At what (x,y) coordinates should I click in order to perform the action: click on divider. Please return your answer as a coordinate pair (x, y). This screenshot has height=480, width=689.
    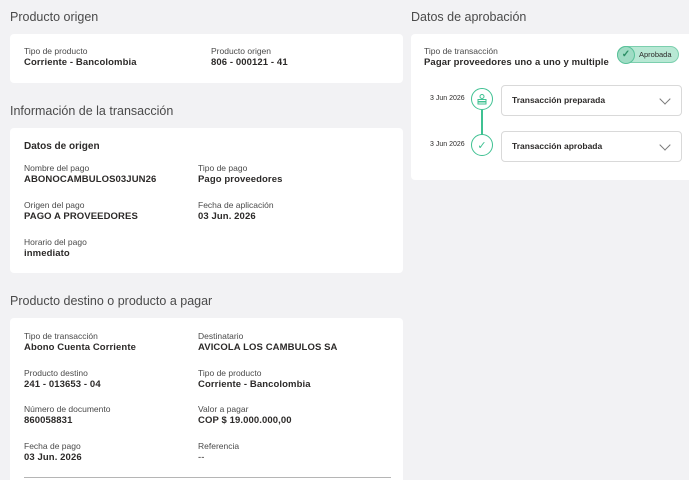
    Looking at the image, I should click on (207, 477).